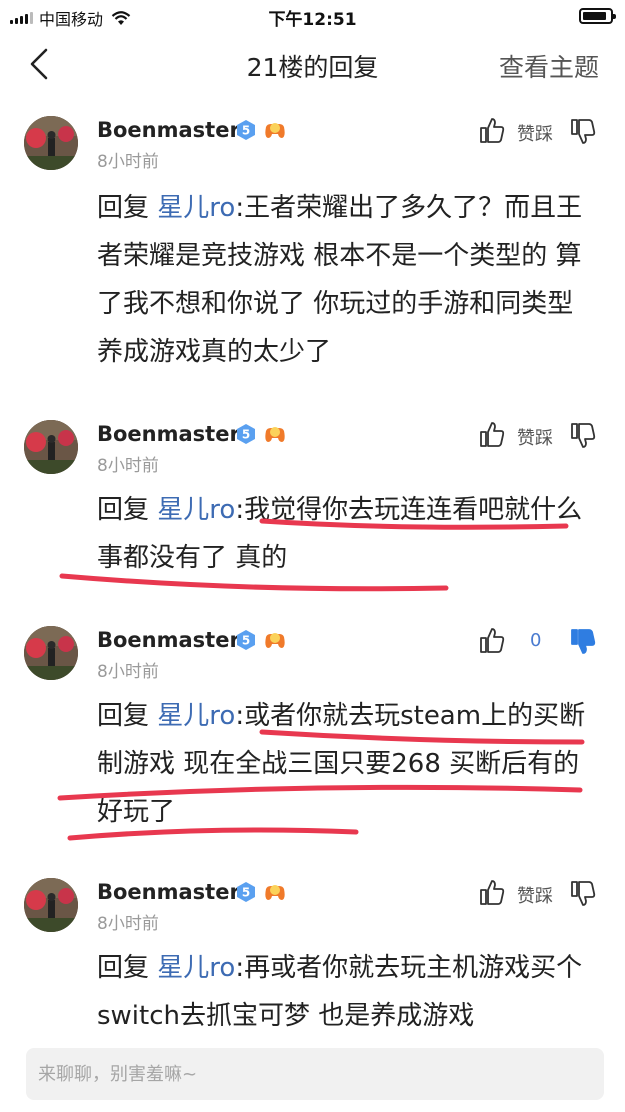 The width and height of the screenshot is (625, 1112). Describe the element at coordinates (347, 992) in the screenshot. I see `reply-content: 回复 星儿ro:再或者你就去玩主机游戏买个switch去抓宝可梦 也是养成游戏` at that location.